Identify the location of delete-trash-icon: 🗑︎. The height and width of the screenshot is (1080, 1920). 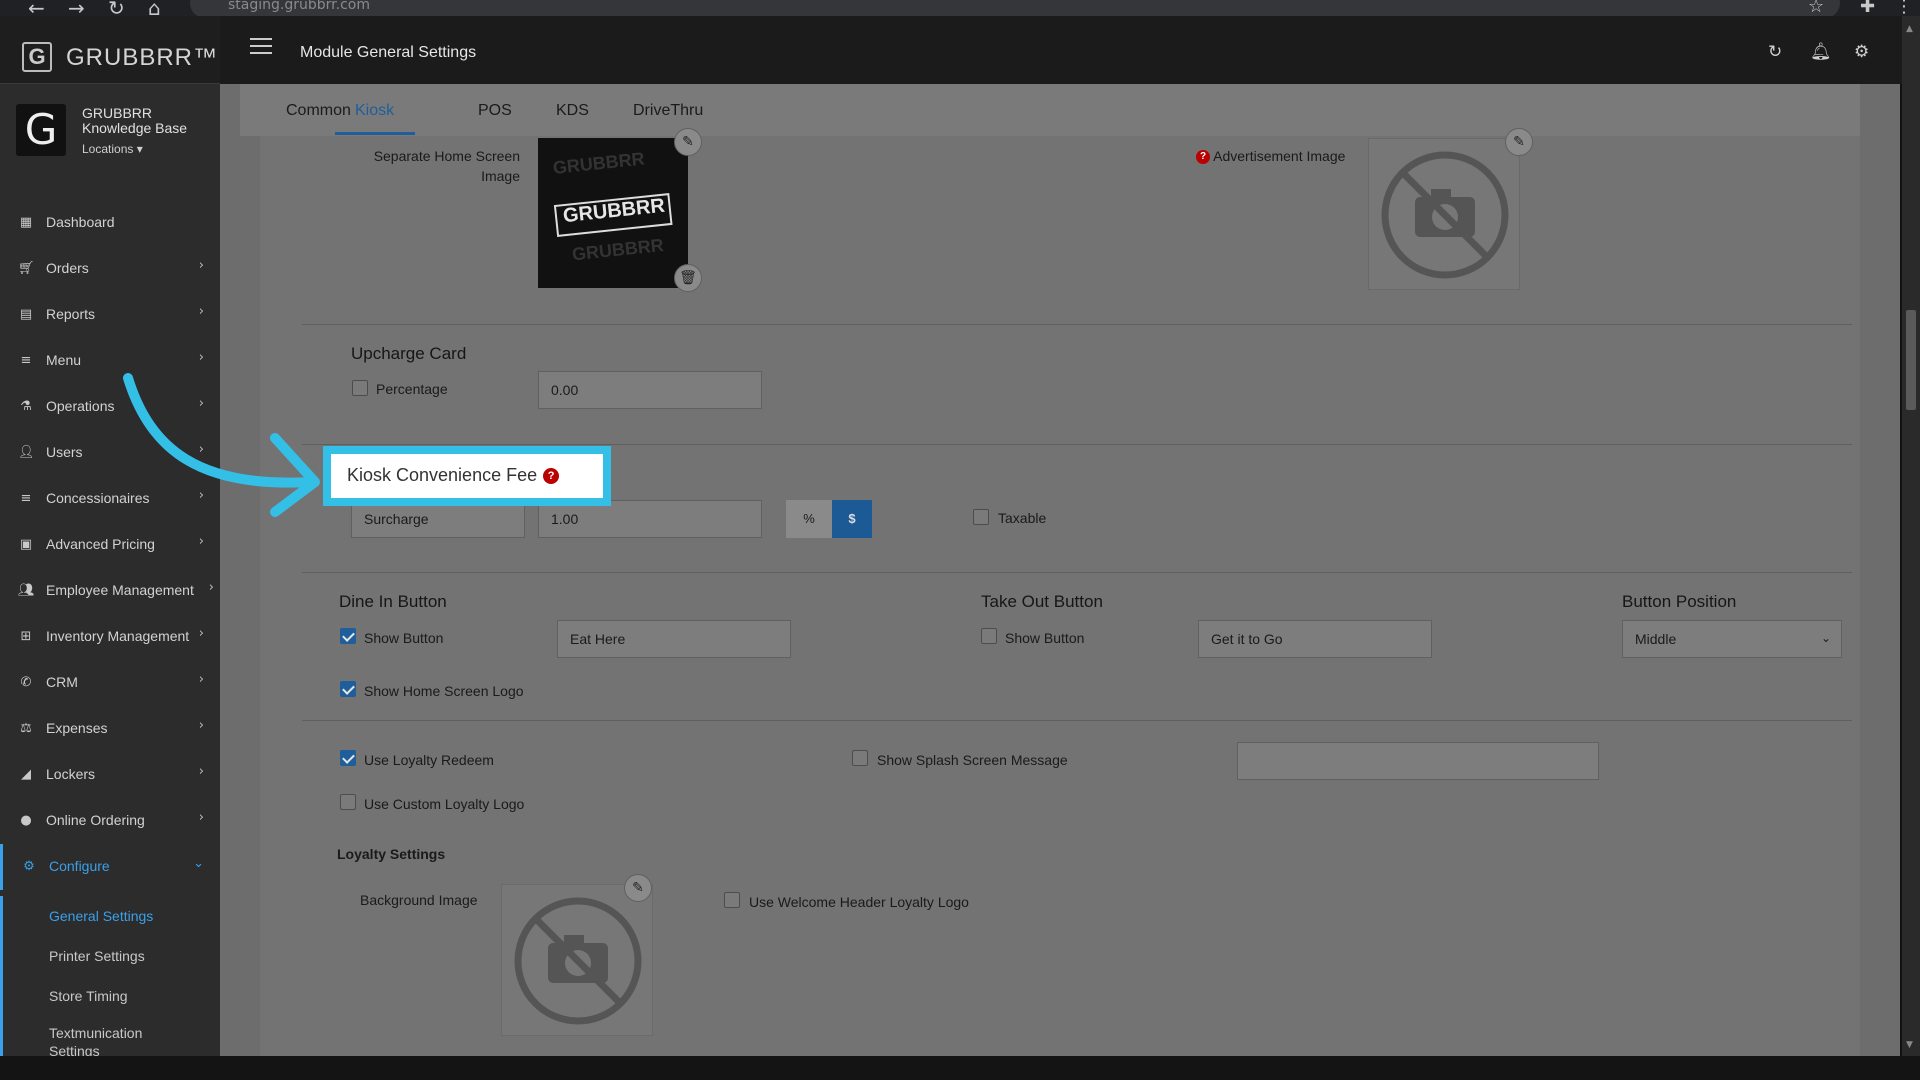
(688, 278).